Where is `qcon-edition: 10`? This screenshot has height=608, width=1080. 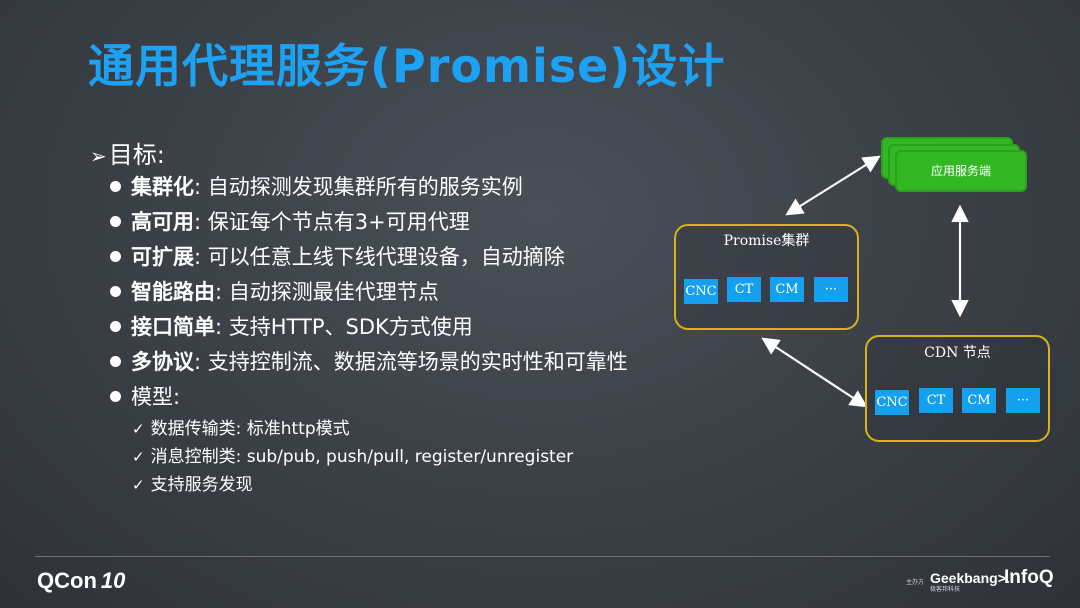
qcon-edition: 10 is located at coordinates (113, 580).